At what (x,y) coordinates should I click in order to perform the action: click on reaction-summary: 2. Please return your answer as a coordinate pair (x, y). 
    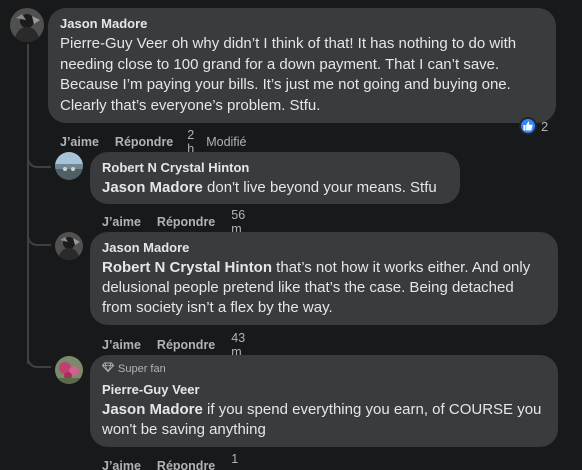
    Looking at the image, I should click on (533, 126).